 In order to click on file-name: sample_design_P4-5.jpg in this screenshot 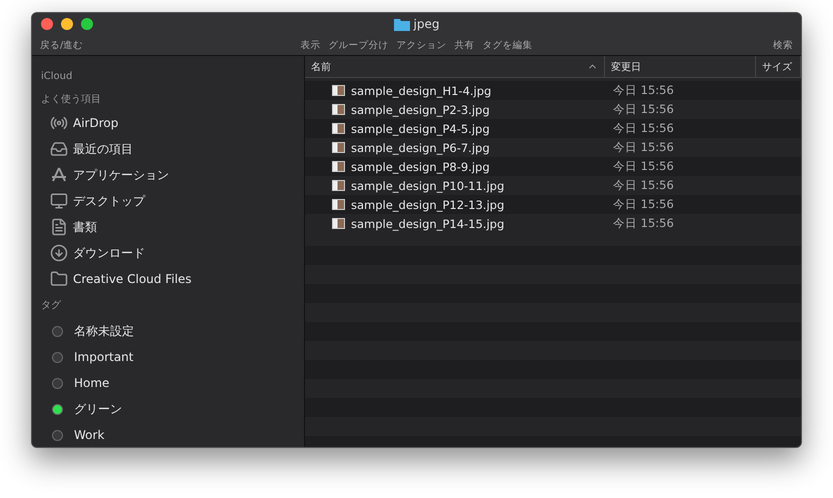, I will do `click(420, 129)`.